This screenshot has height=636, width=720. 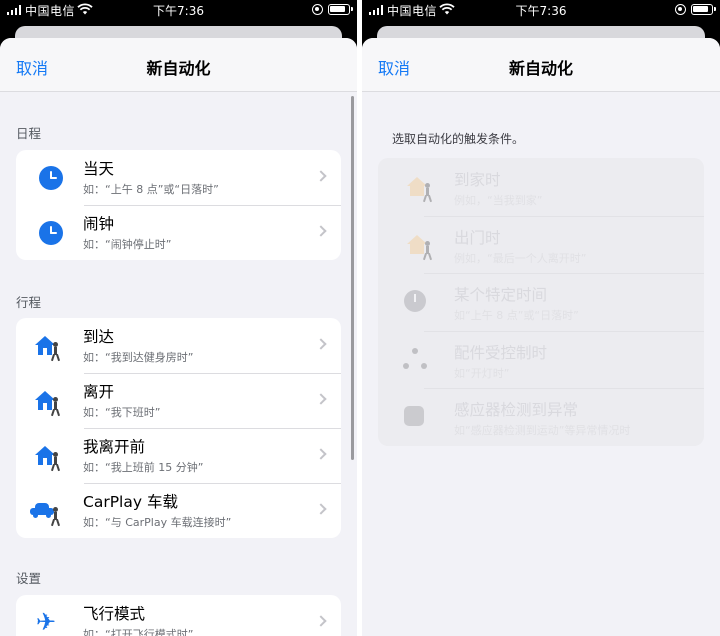 I want to click on home-arrive-icon, so click(x=417, y=187).